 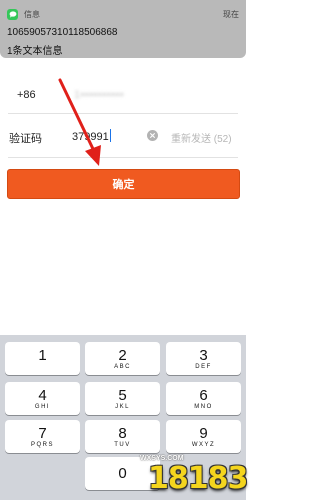 I want to click on text-caret, so click(x=110, y=135).